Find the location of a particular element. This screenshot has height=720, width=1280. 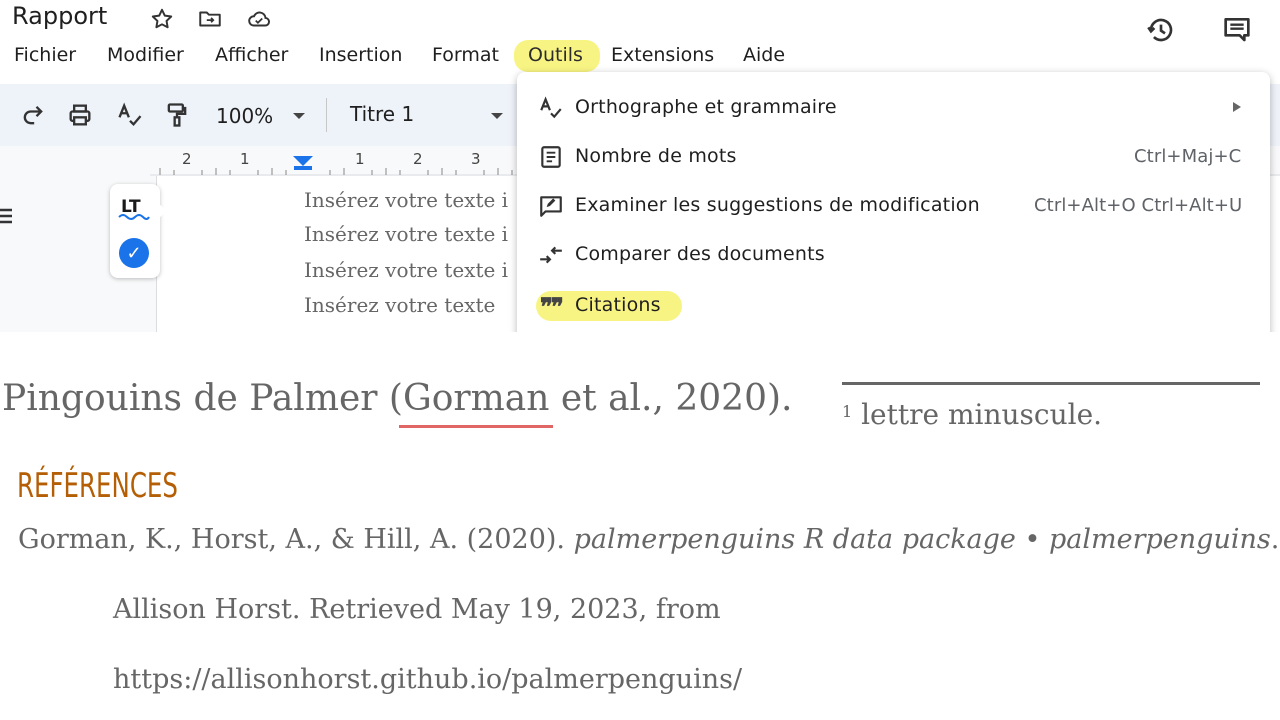

review-edits-icon is located at coordinates (551, 206).